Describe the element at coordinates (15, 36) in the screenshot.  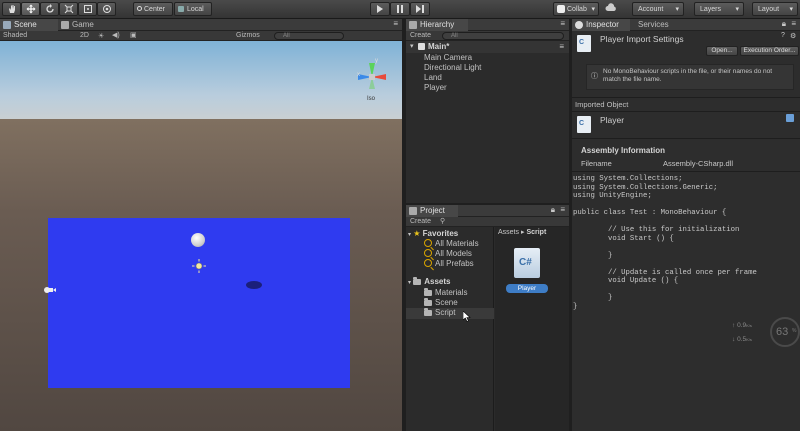
I see `shading-dropdown: Shaded` at that location.